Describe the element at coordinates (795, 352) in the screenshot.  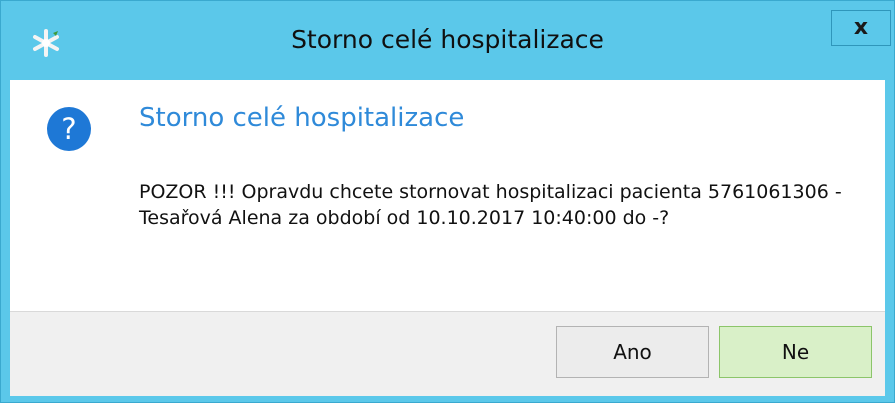
I see `no-button: Ne` at that location.